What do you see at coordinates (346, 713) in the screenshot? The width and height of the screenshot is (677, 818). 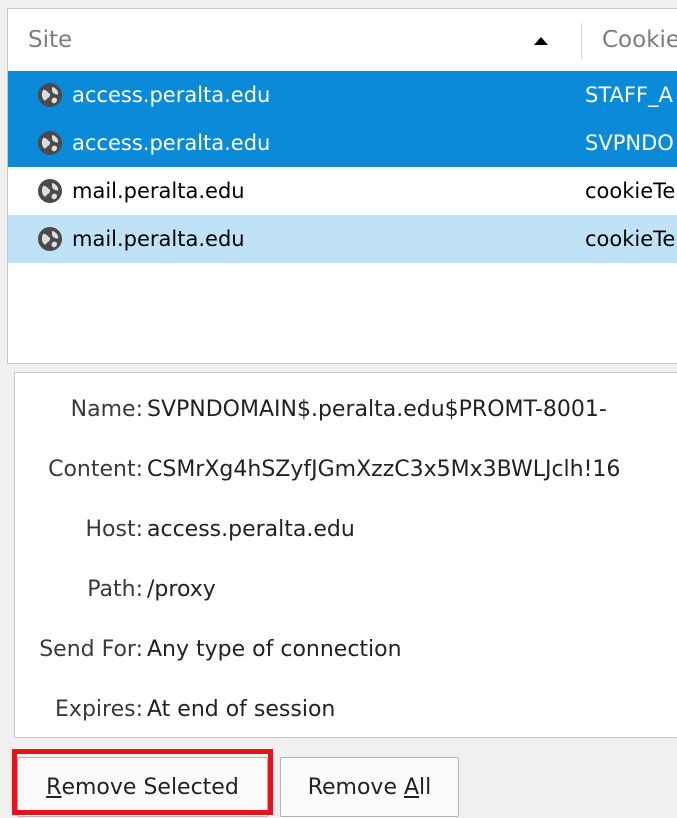 I see `detail-expires: Expires: At end of session` at bounding box center [346, 713].